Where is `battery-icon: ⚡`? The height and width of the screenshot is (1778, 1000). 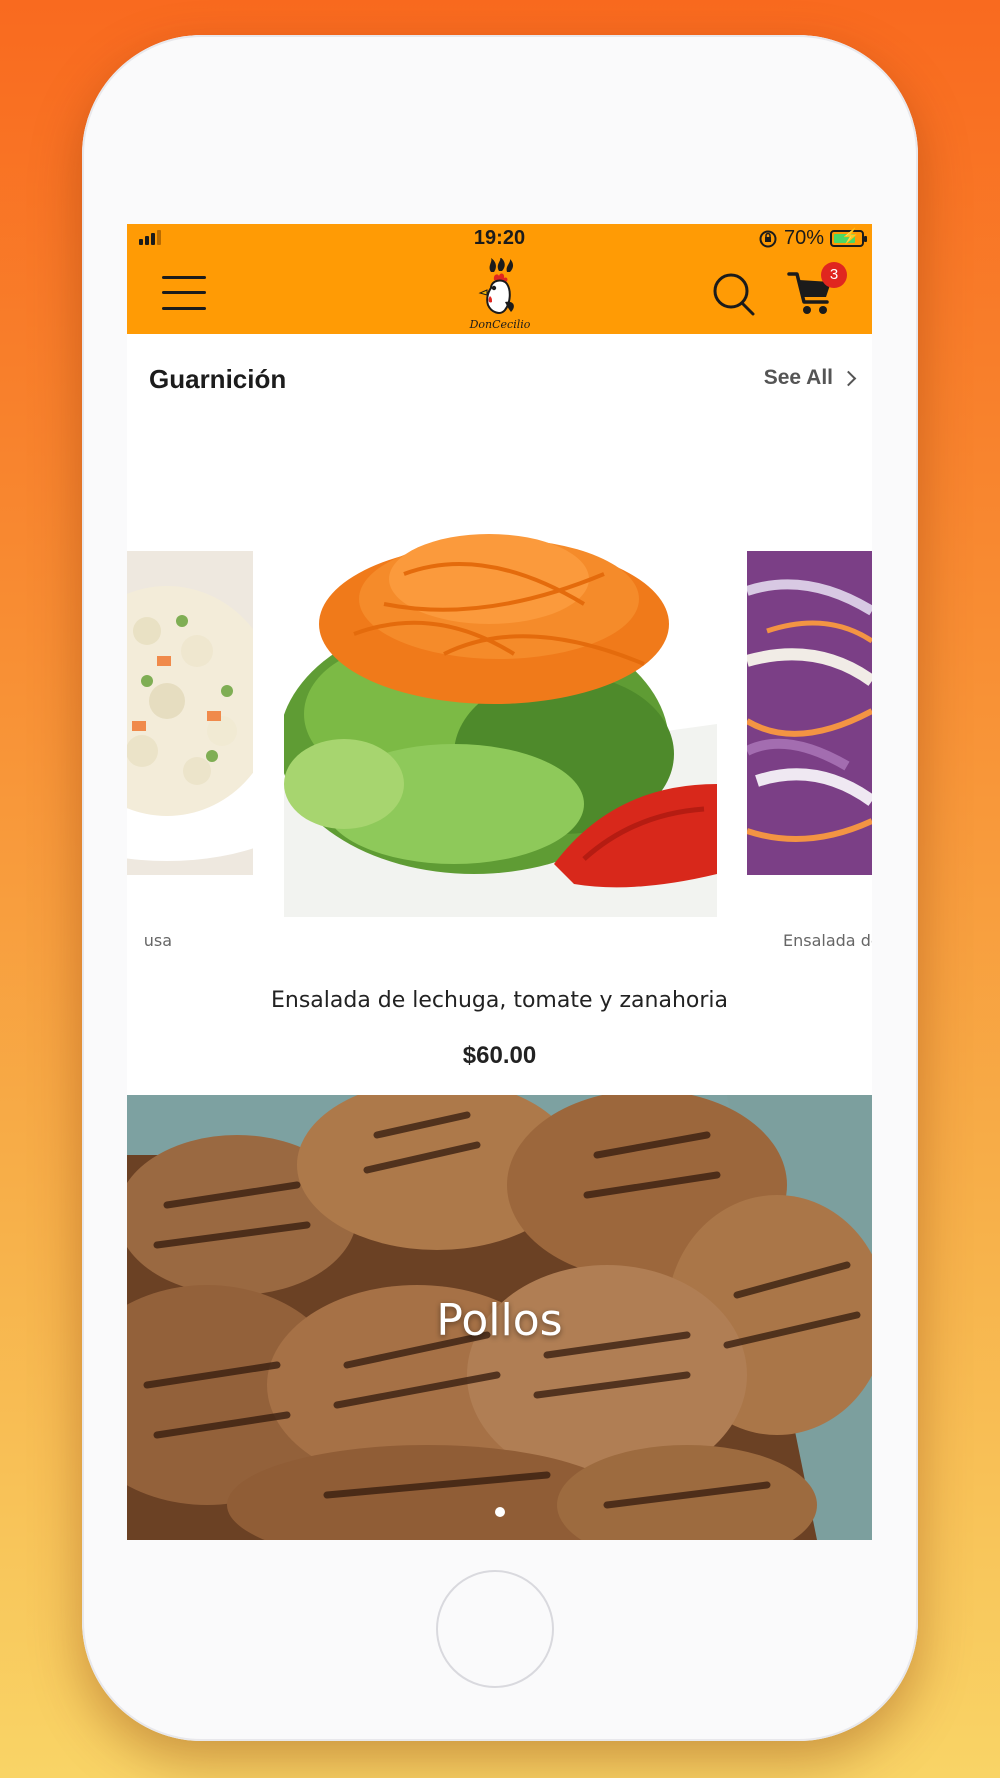
battery-icon: ⚡ is located at coordinates (848, 238).